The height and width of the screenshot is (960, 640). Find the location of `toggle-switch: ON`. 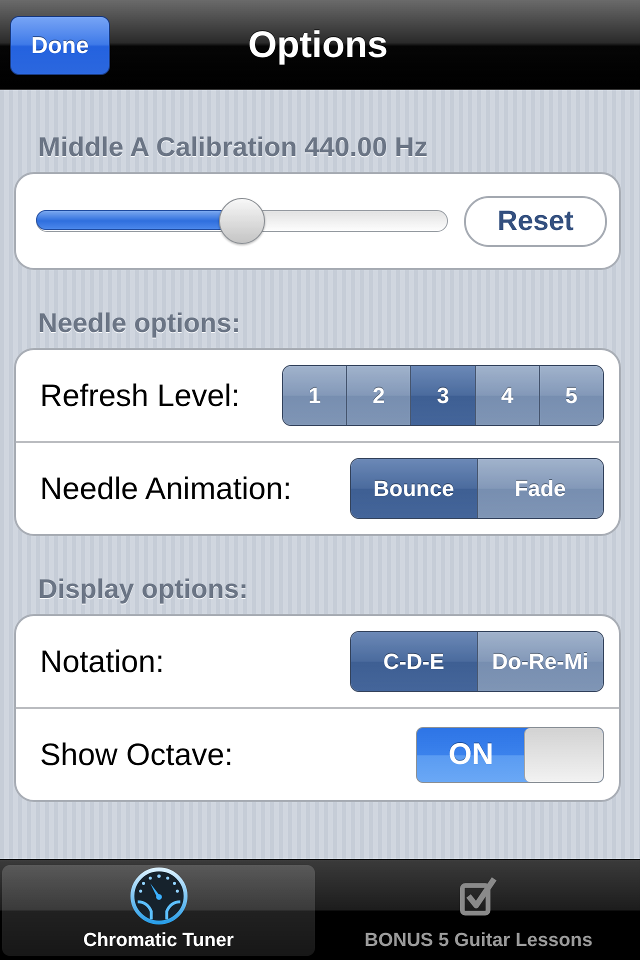

toggle-switch: ON is located at coordinates (510, 754).